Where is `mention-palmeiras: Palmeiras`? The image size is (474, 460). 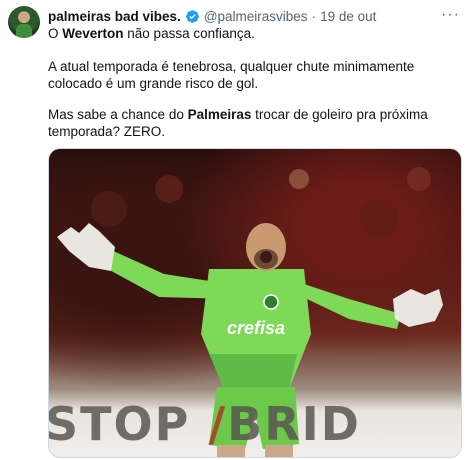 mention-palmeiras: Palmeiras is located at coordinates (219, 114).